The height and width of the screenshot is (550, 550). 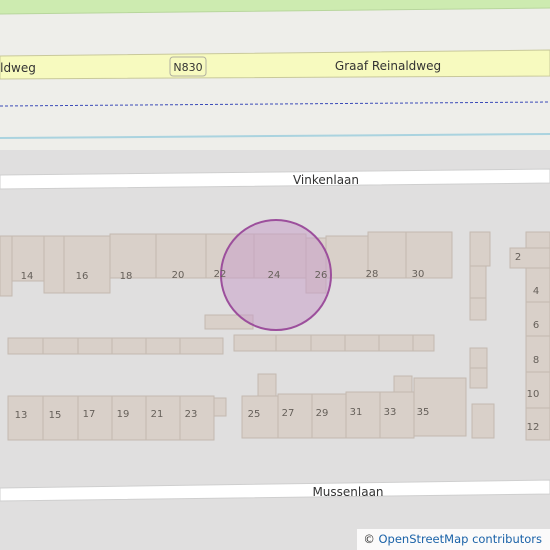 I want to click on street-label-mussenlaan: Mussenlaan, so click(x=347, y=492).